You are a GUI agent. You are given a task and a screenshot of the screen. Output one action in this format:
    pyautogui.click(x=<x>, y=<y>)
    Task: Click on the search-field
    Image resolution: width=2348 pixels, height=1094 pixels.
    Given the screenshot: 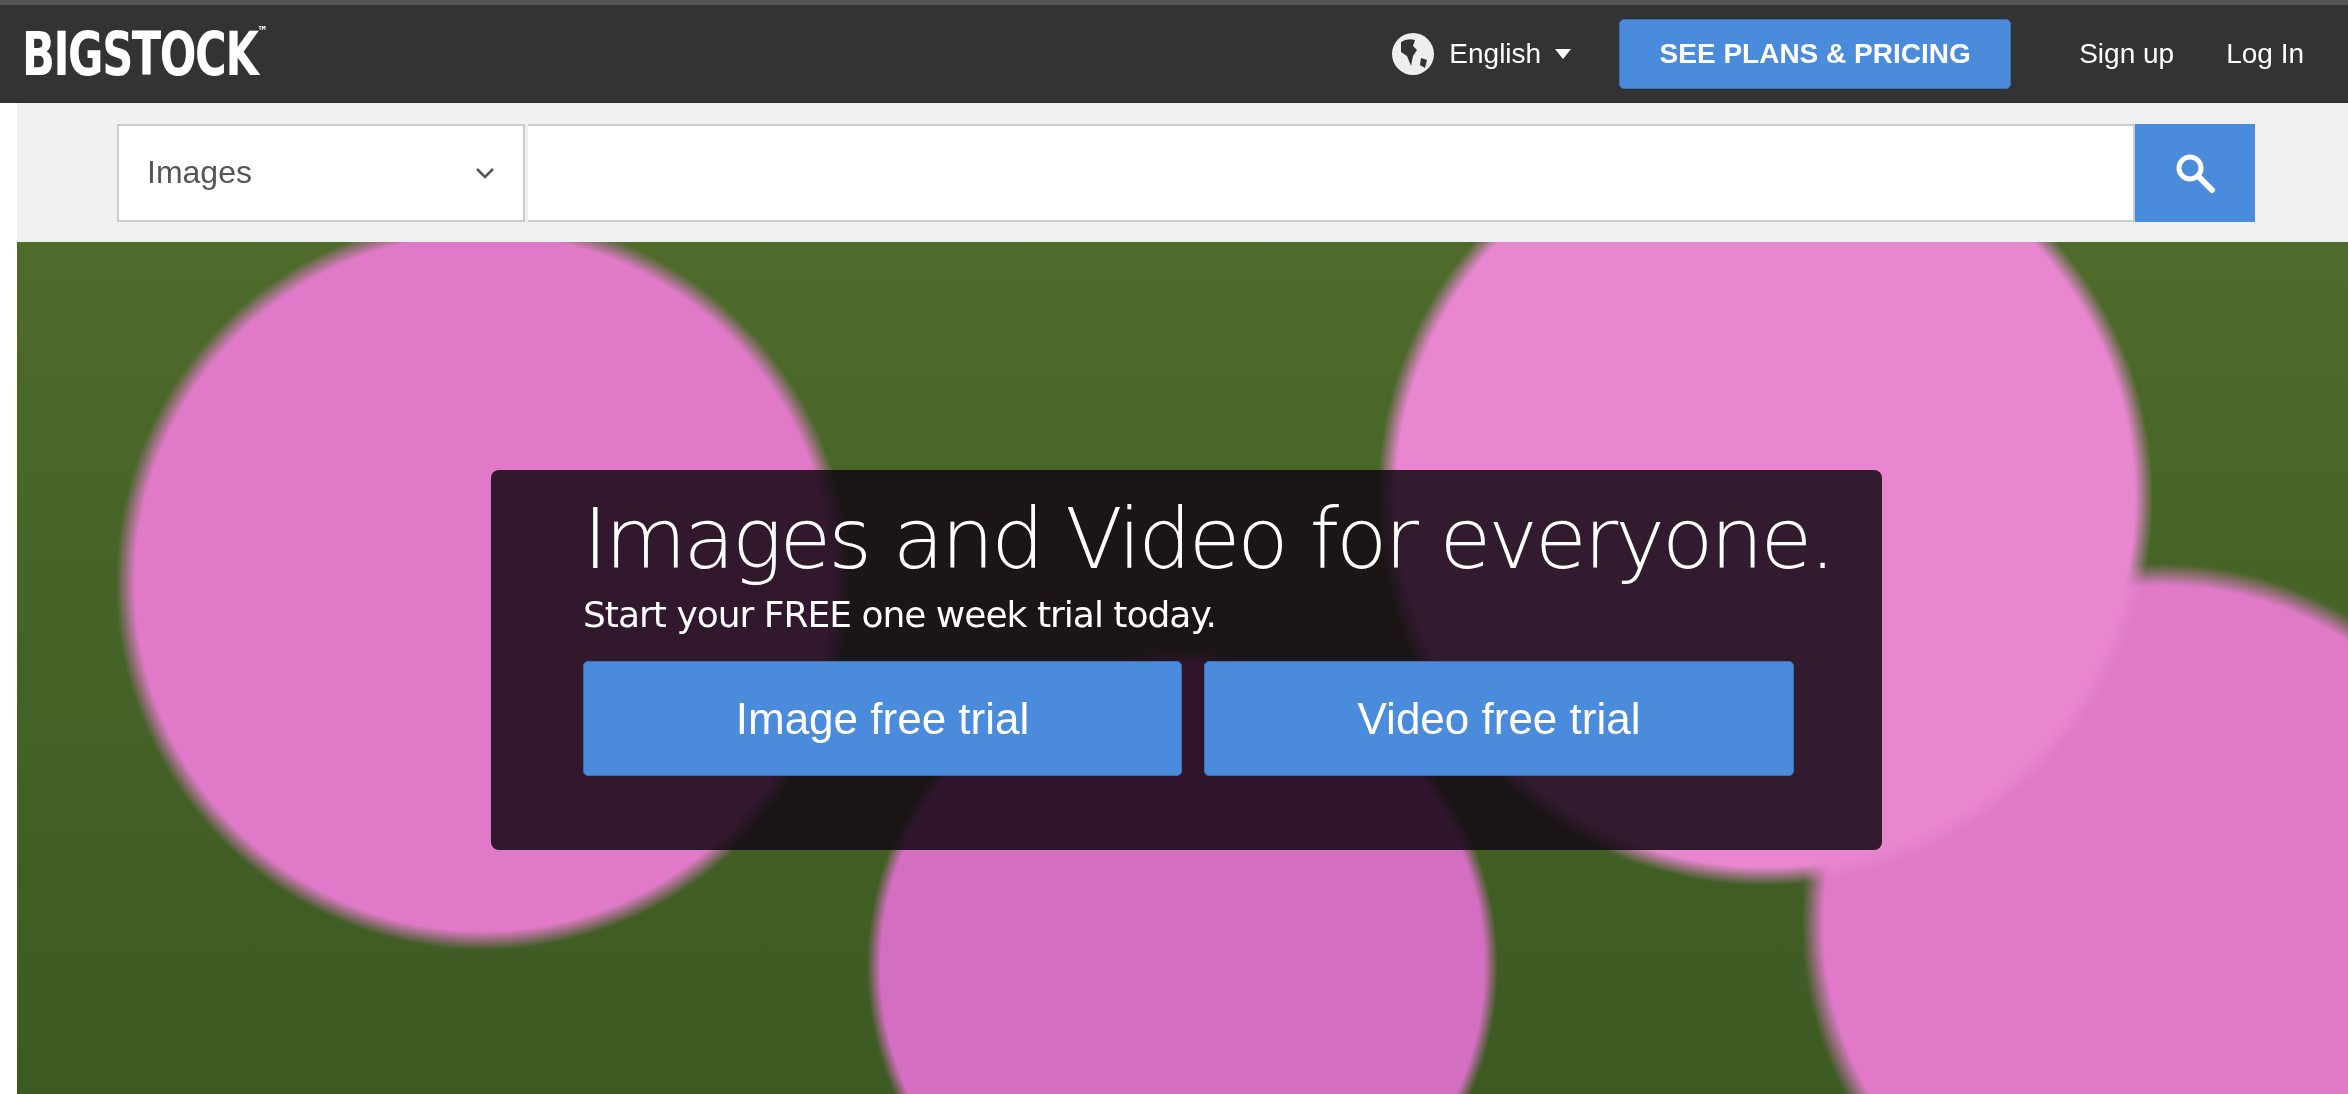 What is the action you would take?
    pyautogui.click(x=1331, y=172)
    